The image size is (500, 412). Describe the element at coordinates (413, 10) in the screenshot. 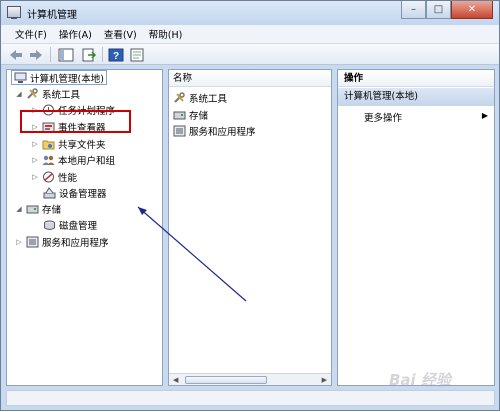

I see `minimize-button: –` at that location.